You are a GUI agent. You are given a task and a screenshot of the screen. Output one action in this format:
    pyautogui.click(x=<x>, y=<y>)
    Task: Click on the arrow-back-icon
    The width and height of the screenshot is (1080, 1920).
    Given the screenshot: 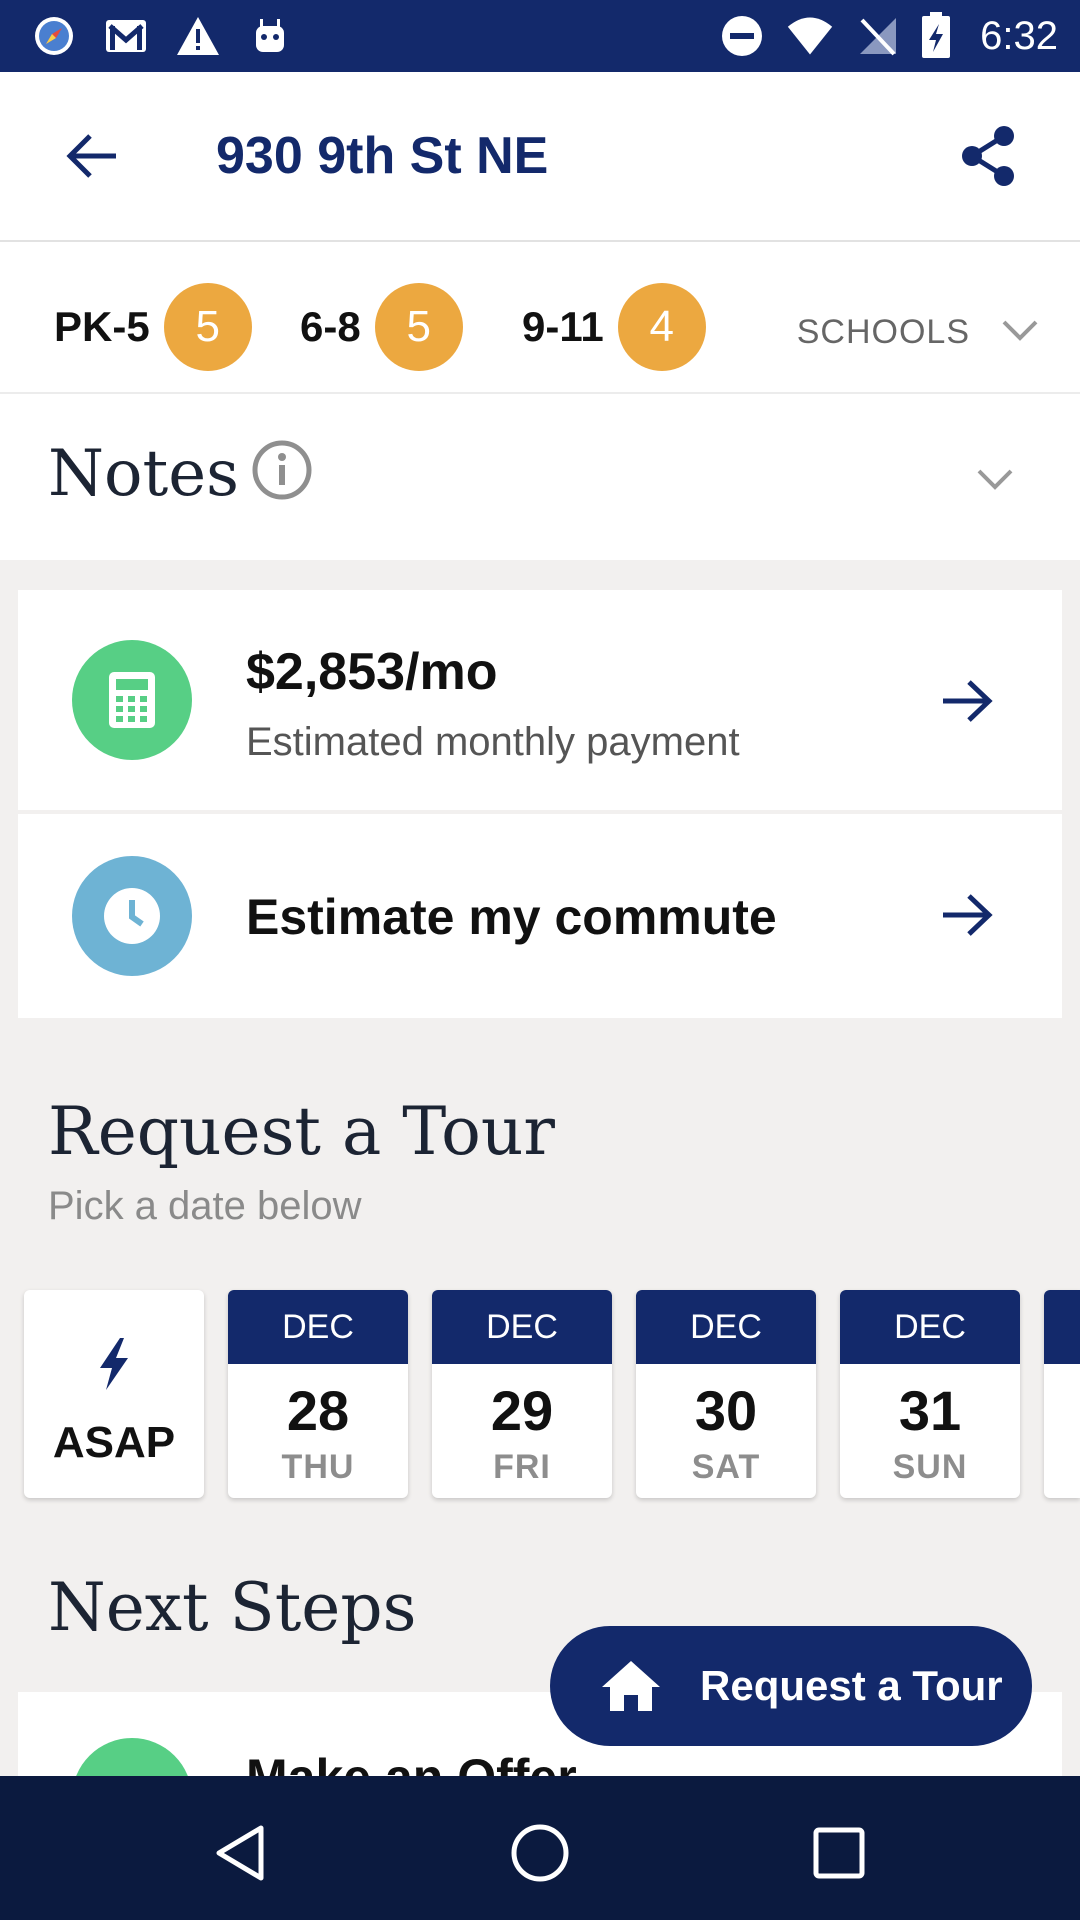 What is the action you would take?
    pyautogui.click(x=92, y=156)
    